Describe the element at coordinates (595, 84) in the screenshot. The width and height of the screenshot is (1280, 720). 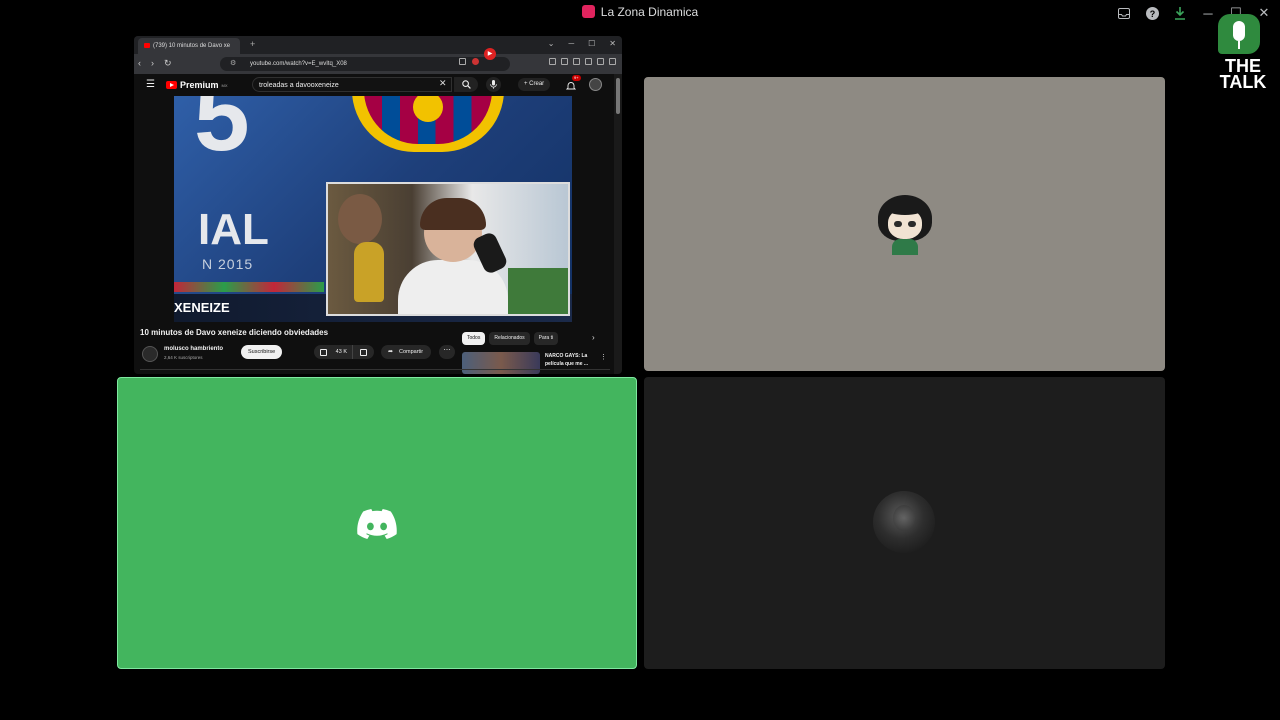
I see `account-avatar` at that location.